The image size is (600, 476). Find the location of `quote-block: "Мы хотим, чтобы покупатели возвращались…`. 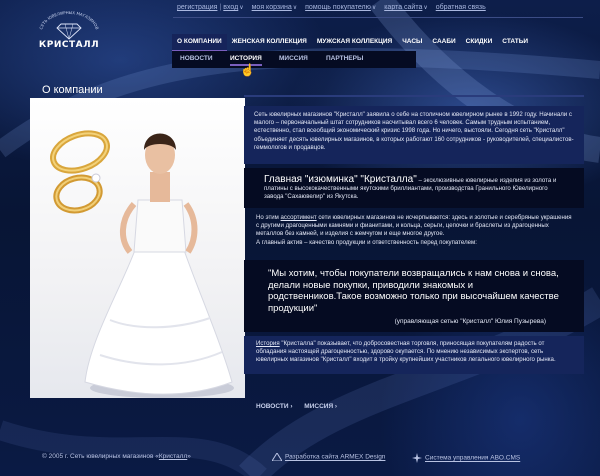

quote-block: "Мы хотим, чтобы покупатели возвращались… is located at coordinates (414, 296).